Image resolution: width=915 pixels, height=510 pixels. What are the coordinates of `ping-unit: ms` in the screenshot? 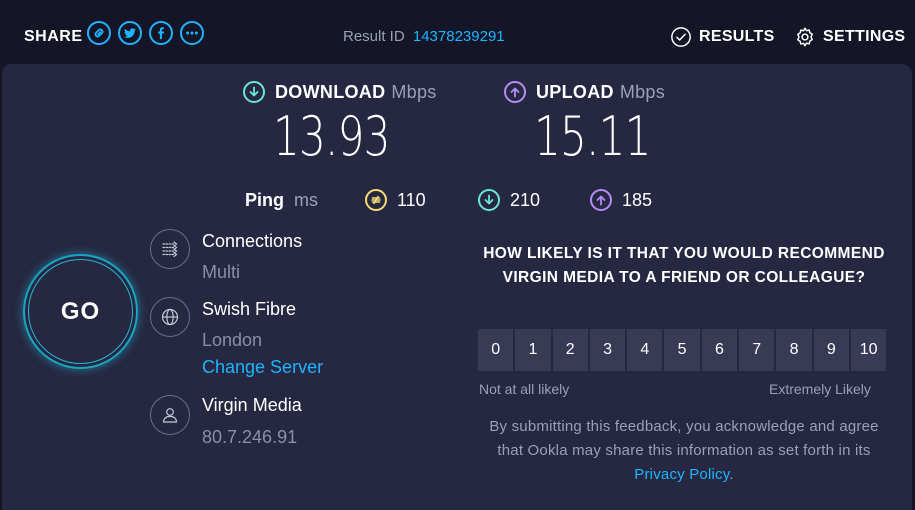 It's located at (306, 200).